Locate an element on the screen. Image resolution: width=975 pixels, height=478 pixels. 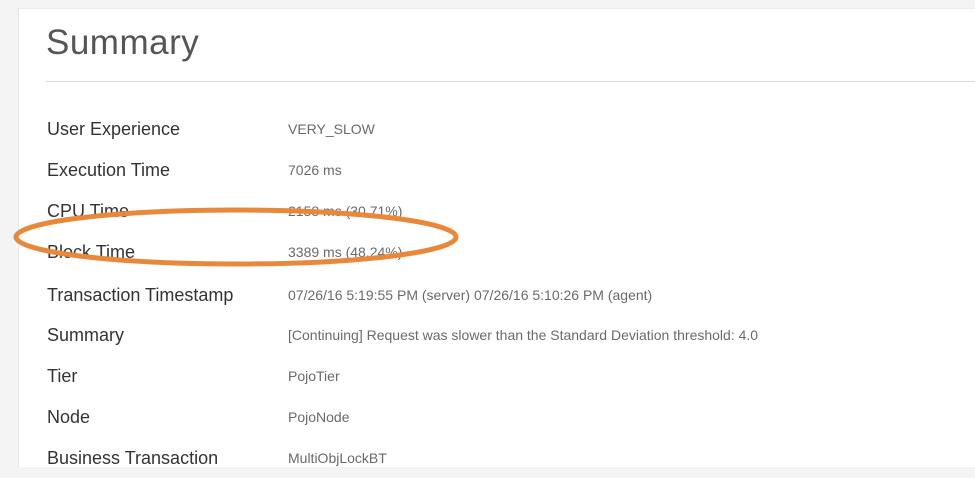
row-label: Summary is located at coordinates (86, 335).